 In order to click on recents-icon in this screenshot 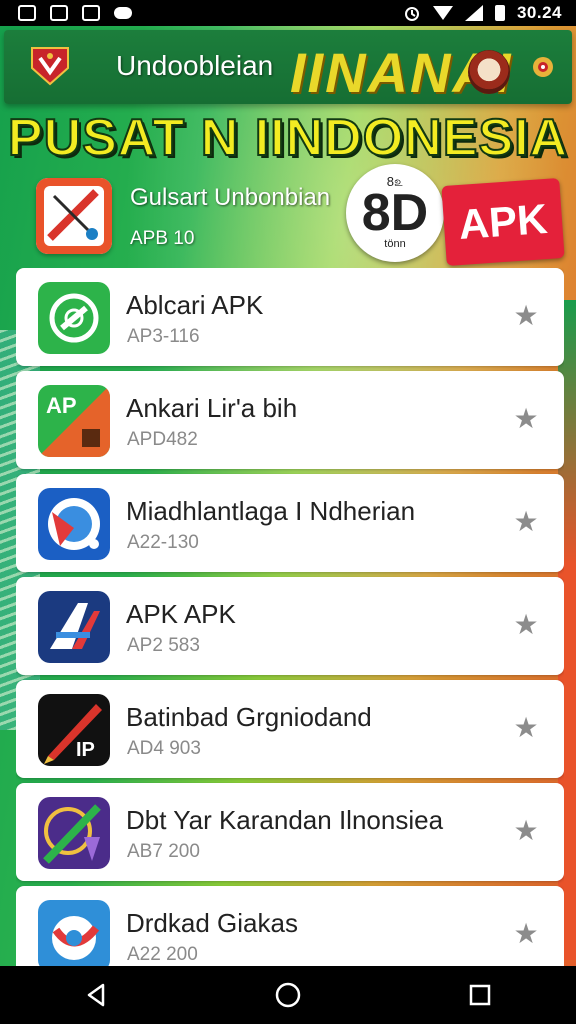, I will do `click(480, 995)`.